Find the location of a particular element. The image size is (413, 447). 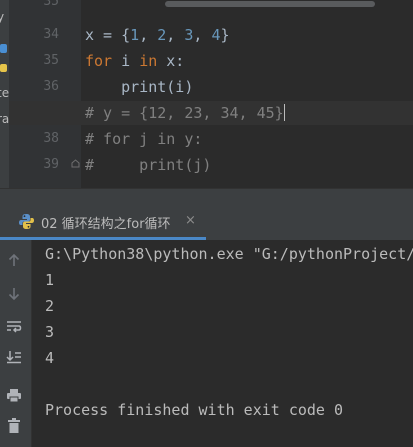

run-tab: 02 循环结构之for循环 × is located at coordinates (103, 222).